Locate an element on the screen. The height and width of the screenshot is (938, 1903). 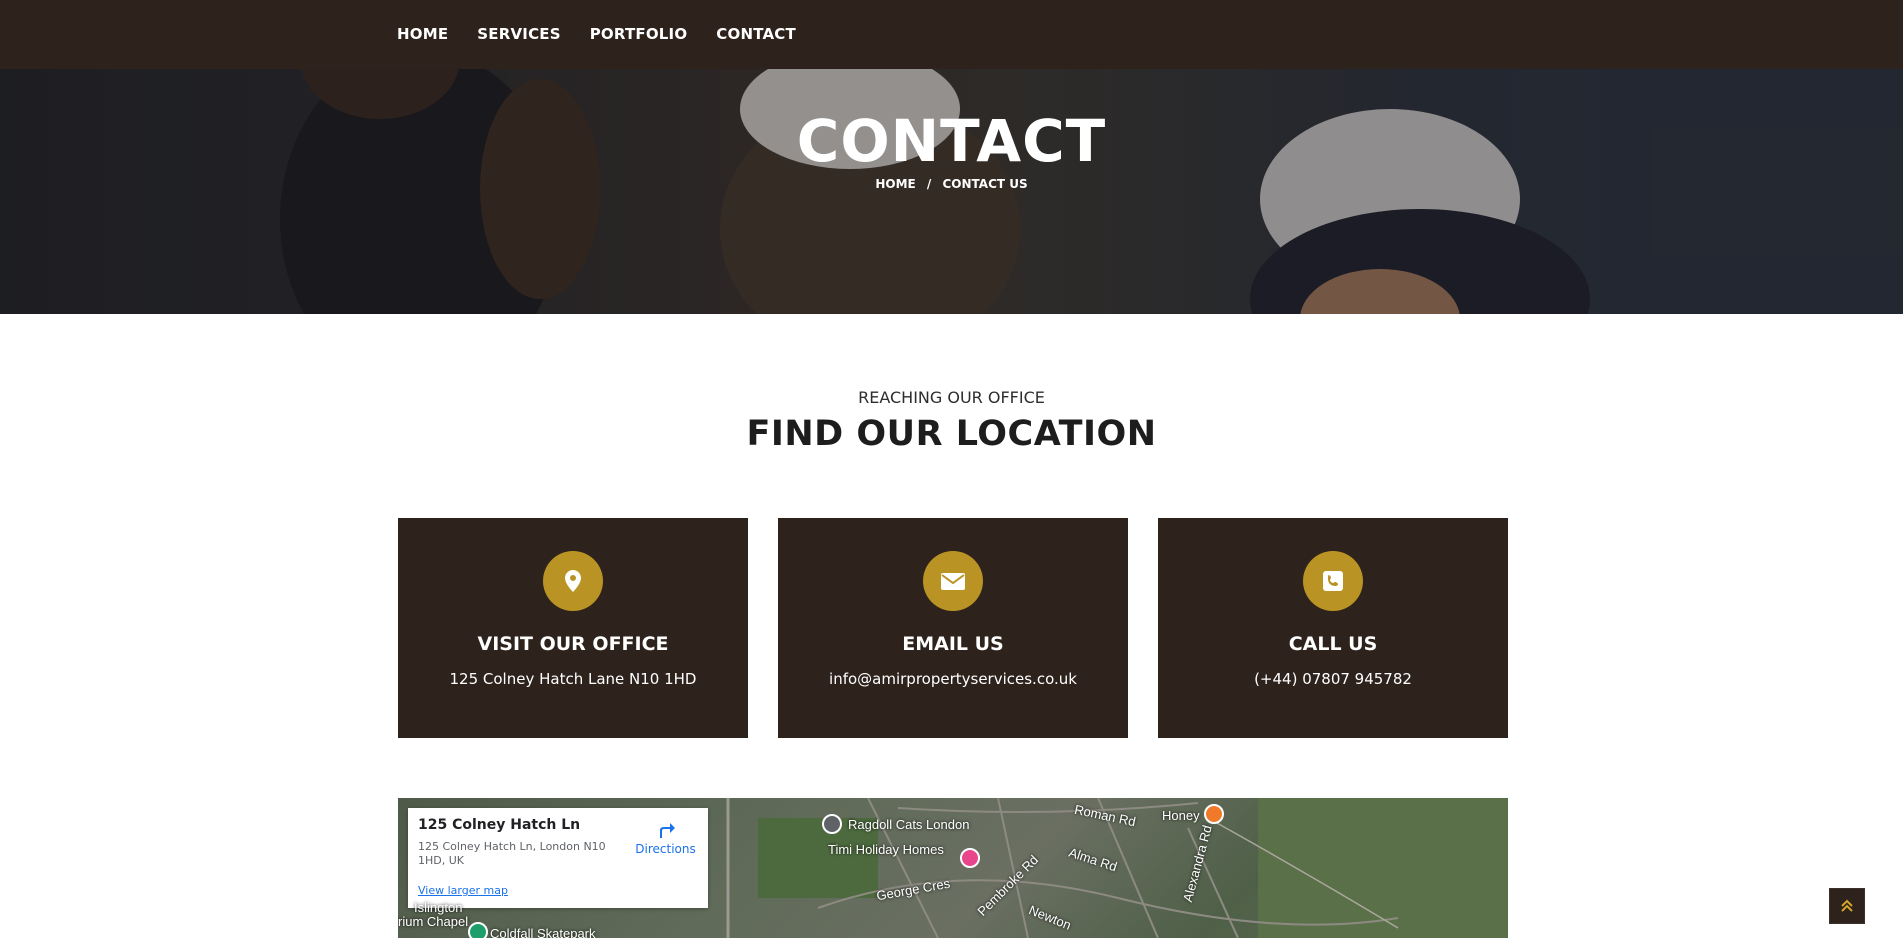
nav-item-services: SERVICES is located at coordinates (518, 33).